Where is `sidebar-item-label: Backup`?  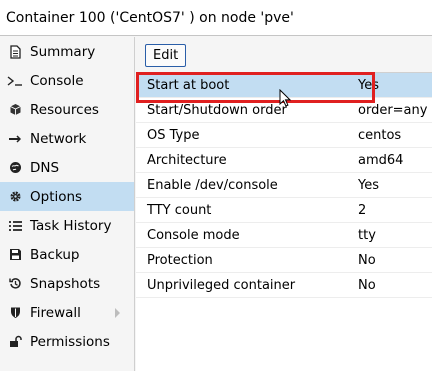 sidebar-item-label: Backup is located at coordinates (55, 254).